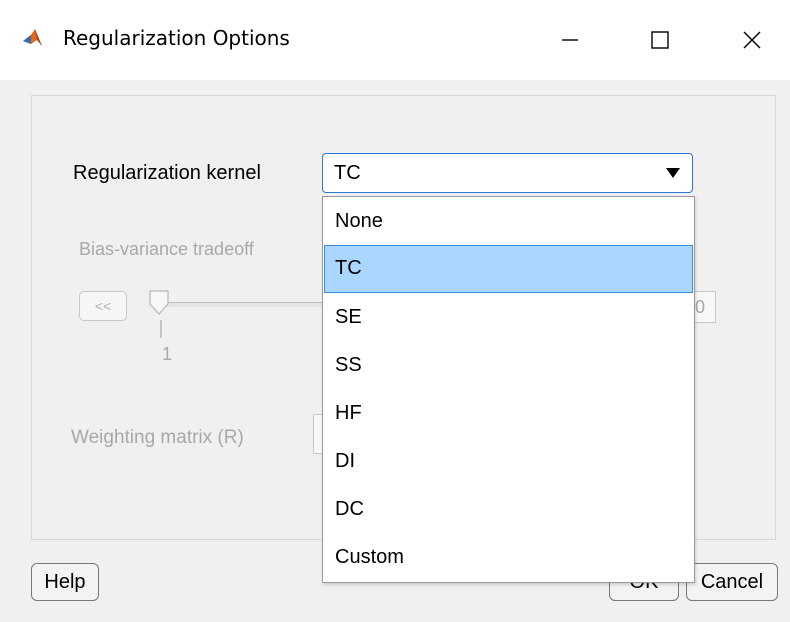  Describe the element at coordinates (160, 303) in the screenshot. I see `slider-thumb` at that location.